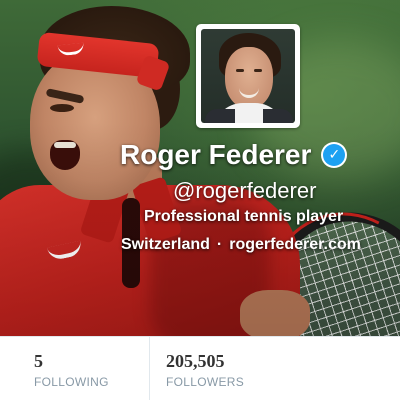 This screenshot has height=400, width=400. Describe the element at coordinates (195, 361) in the screenshot. I see `followers-count: 205,505` at that location.